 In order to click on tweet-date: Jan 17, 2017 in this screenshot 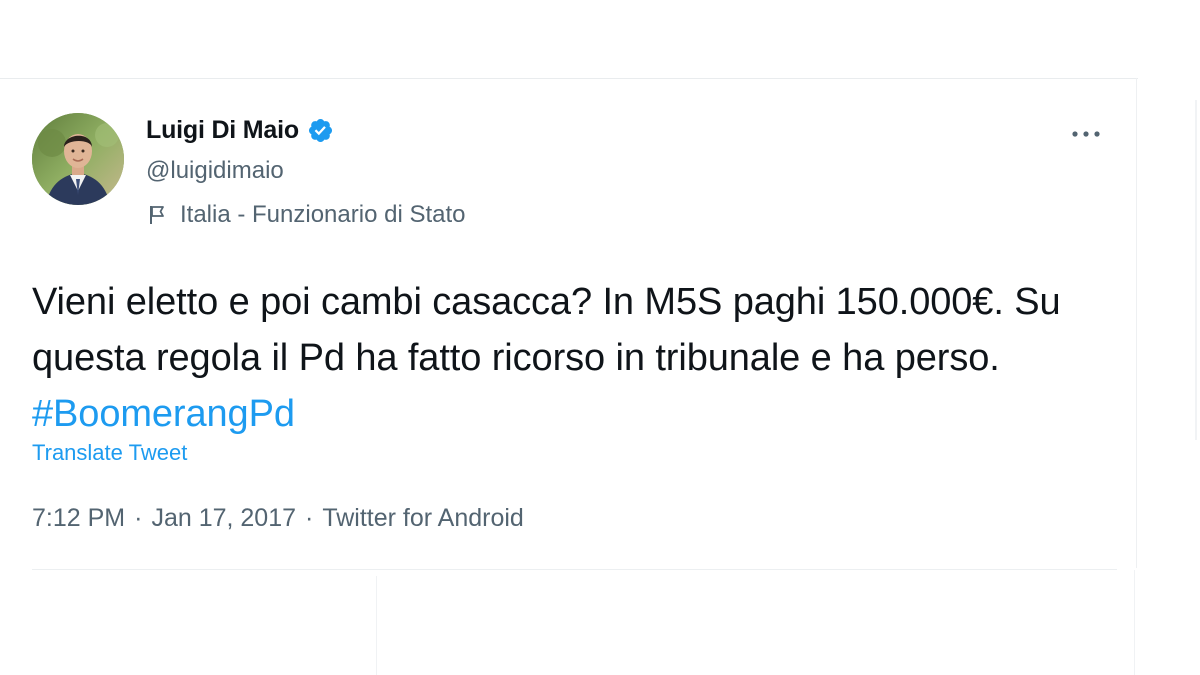, I will do `click(223, 518)`.